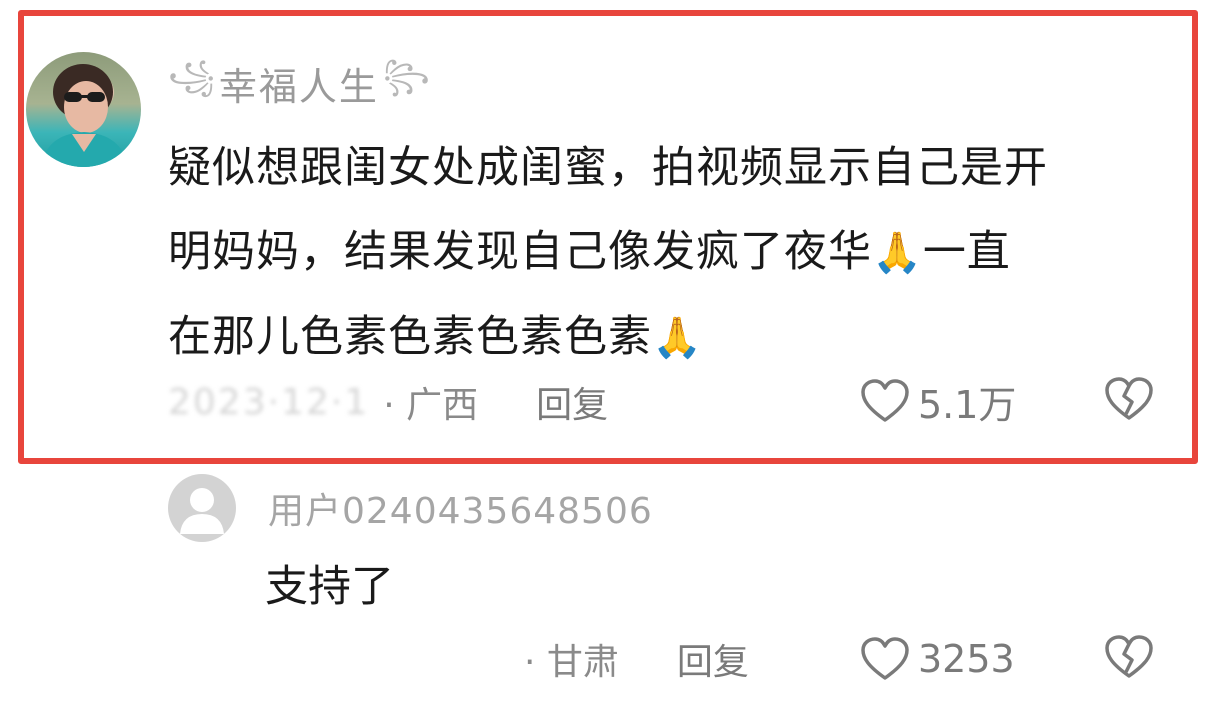 Image resolution: width=1206 pixels, height=710 pixels. I want to click on comment-line: 明妈妈，结果发现自己像发疯了夜华🙏一直, so click(589, 252).